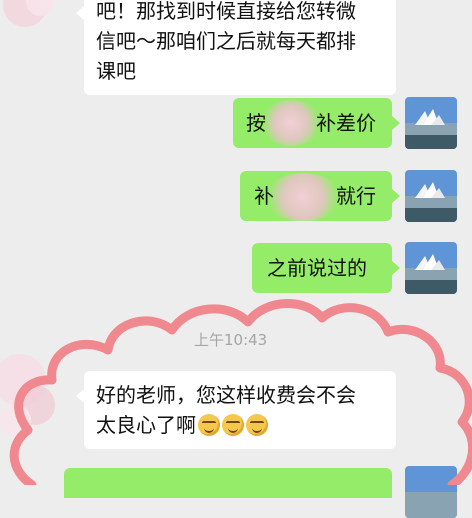  What do you see at coordinates (231, 340) in the screenshot?
I see `timestamp: 上午10:43` at bounding box center [231, 340].